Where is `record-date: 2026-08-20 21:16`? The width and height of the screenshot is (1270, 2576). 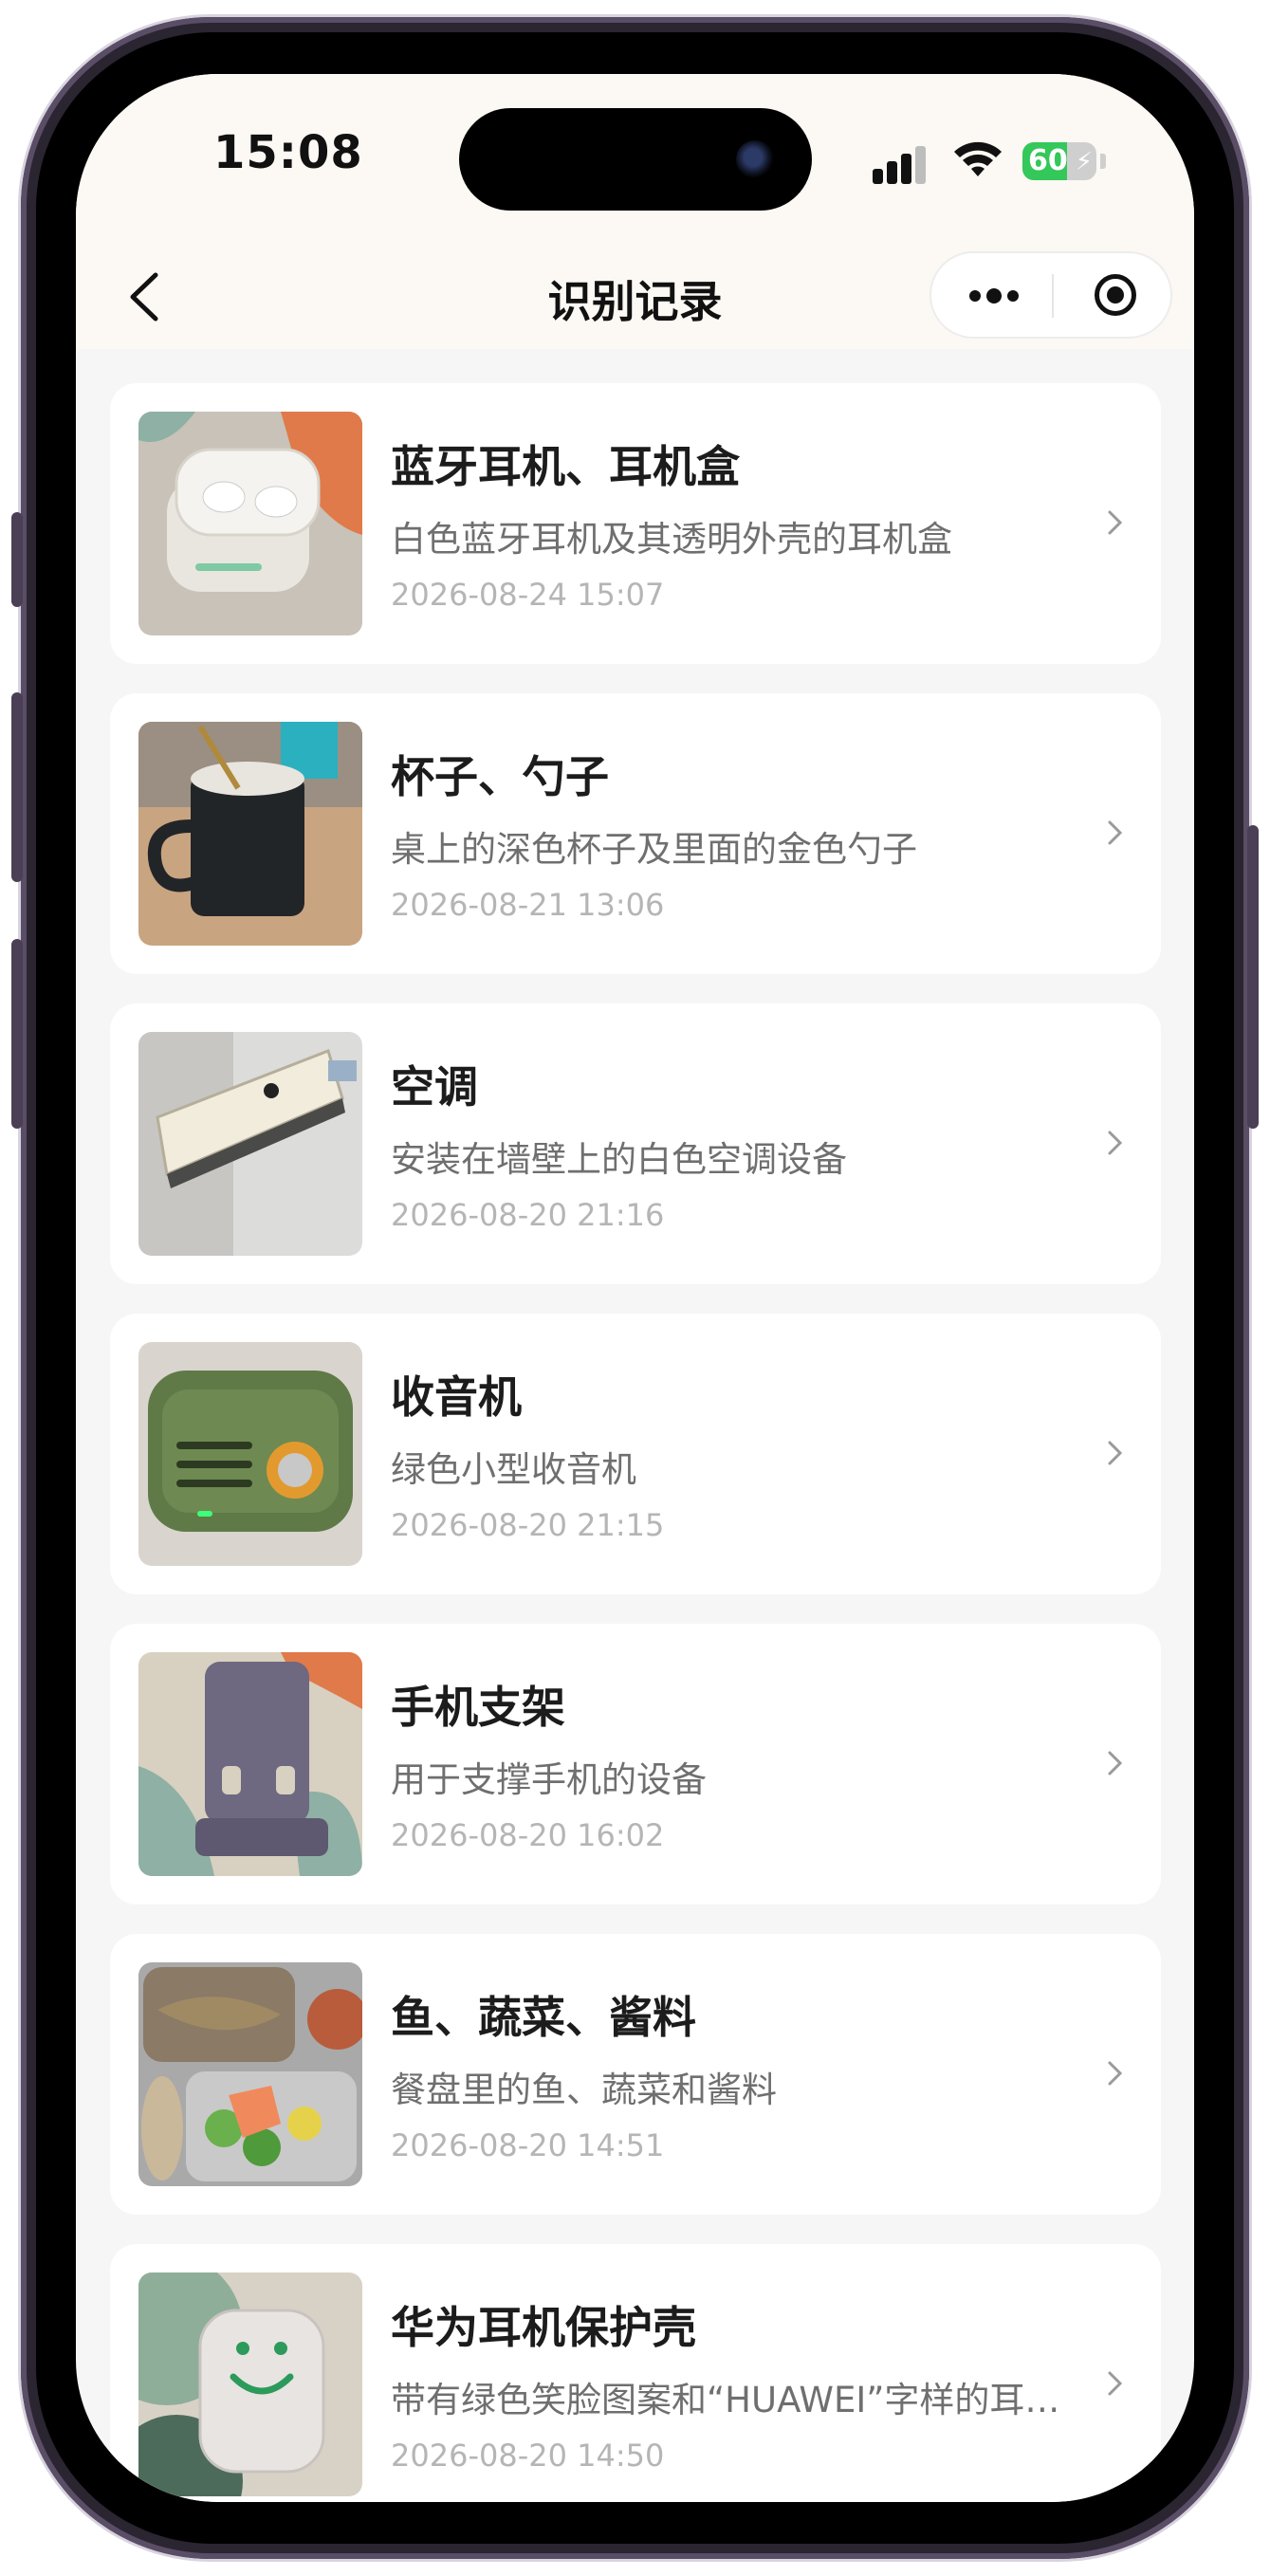
record-date: 2026-08-20 21:16 is located at coordinates (528, 1215).